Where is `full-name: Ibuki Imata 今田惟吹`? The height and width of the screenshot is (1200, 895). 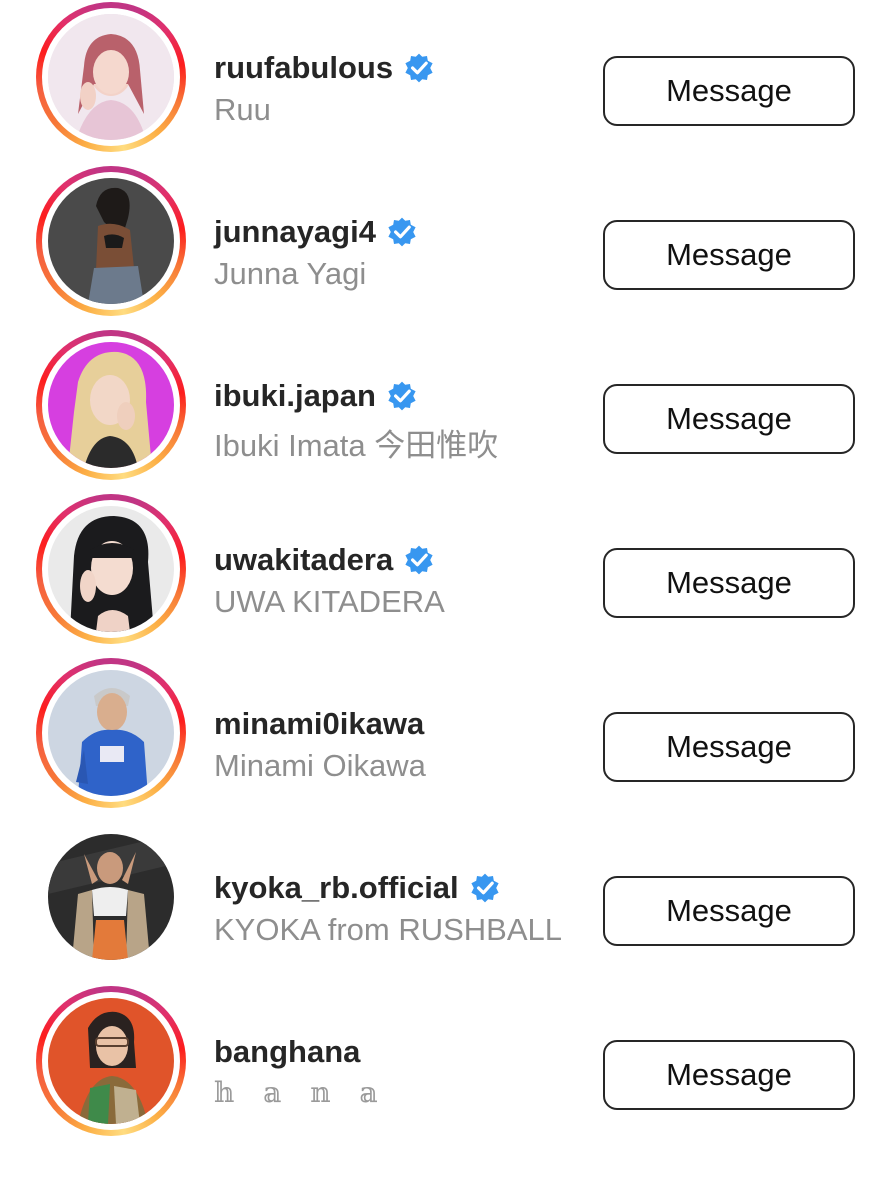
full-name: Ibuki Imata 今田惟吹 is located at coordinates (356, 445).